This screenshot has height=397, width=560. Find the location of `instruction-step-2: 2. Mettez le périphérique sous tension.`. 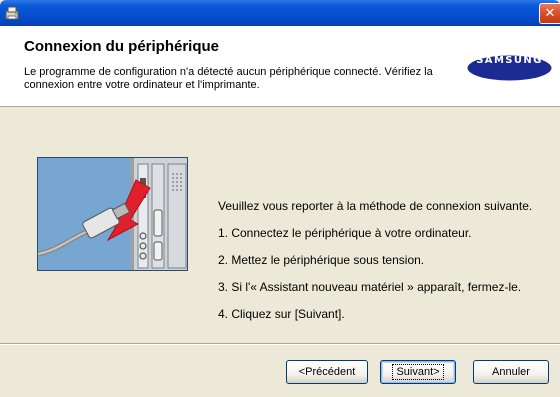

instruction-step-2: 2. Mettez le périphérique sous tension. is located at coordinates (321, 260).